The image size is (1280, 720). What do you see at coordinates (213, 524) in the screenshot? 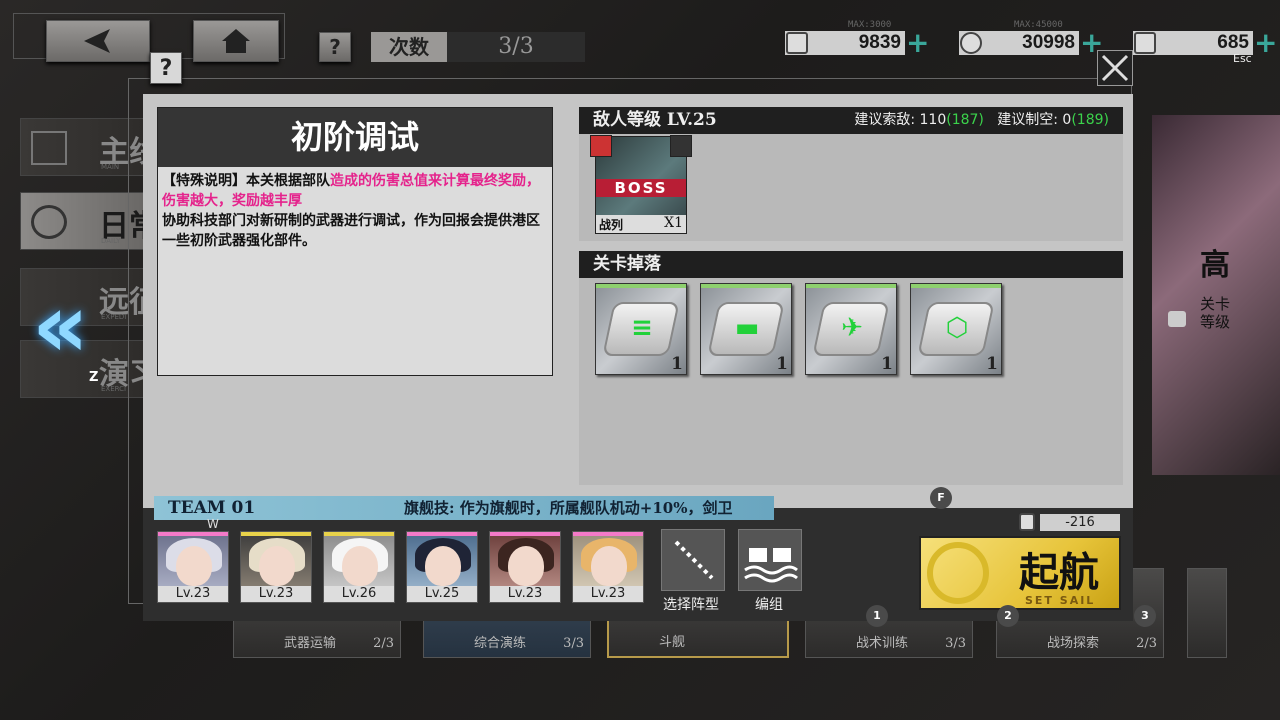
I see `flag-hotkey: W` at bounding box center [213, 524].